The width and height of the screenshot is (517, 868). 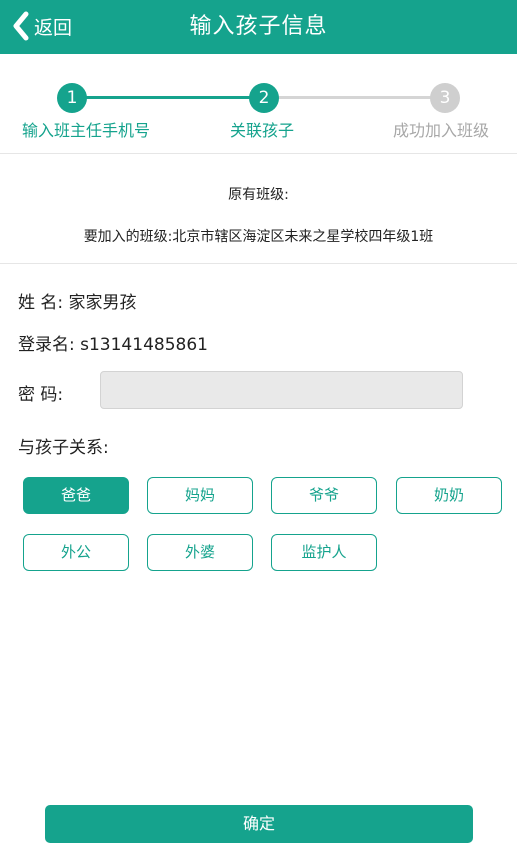 What do you see at coordinates (200, 495) in the screenshot?
I see `relation-option-mother: 妈妈` at bounding box center [200, 495].